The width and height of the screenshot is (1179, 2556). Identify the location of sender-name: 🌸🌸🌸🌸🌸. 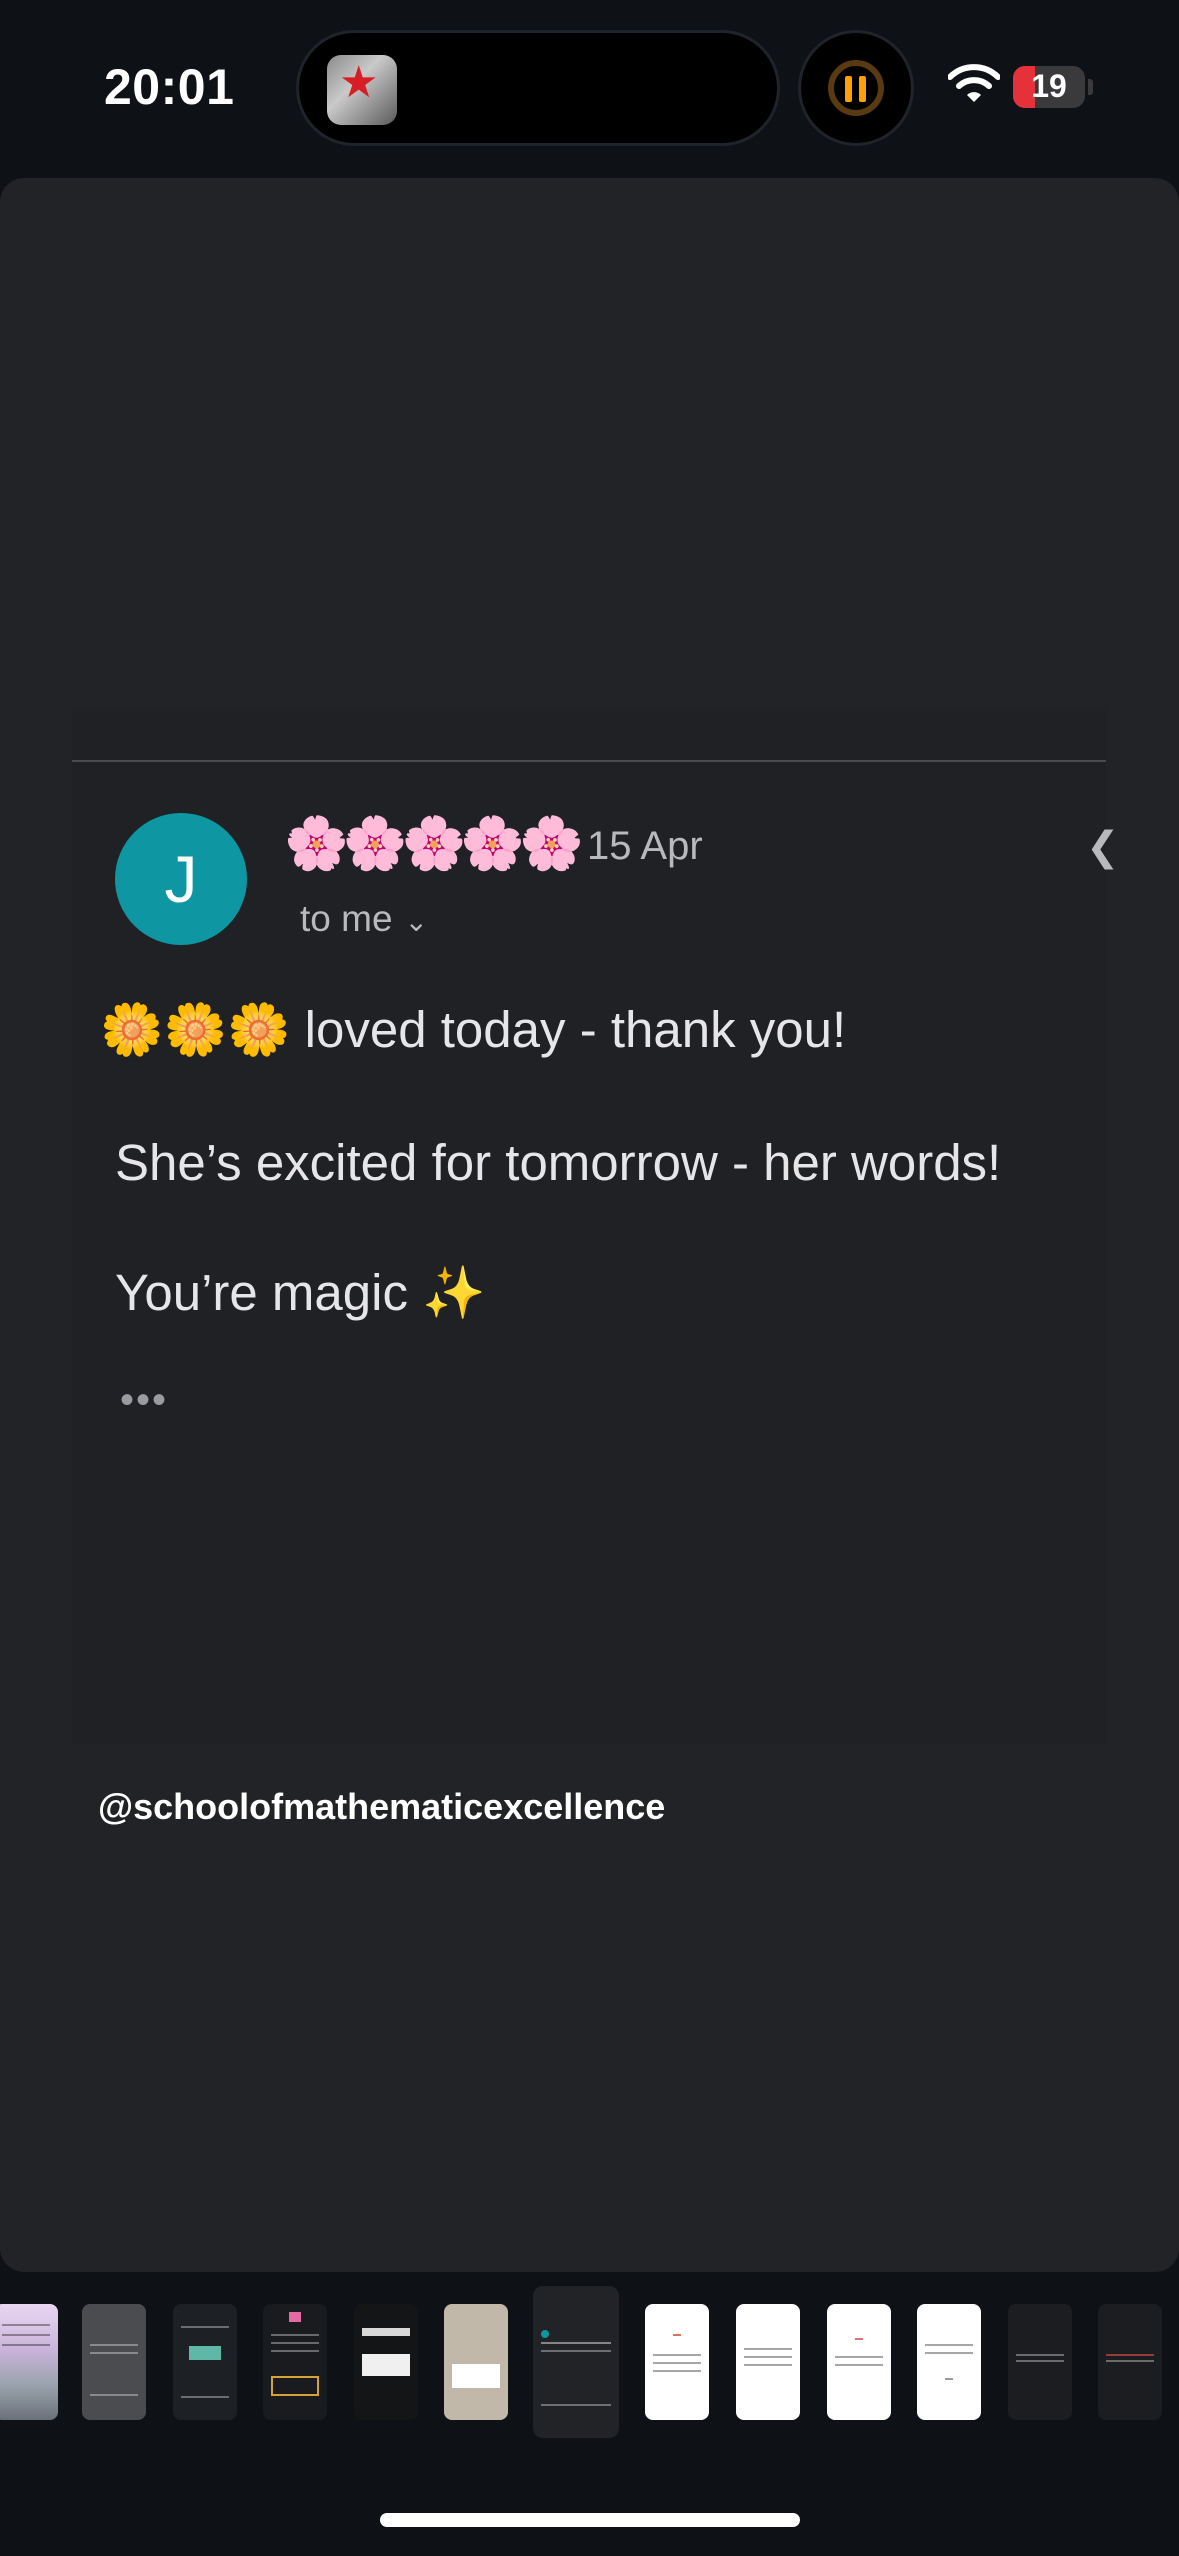
(434, 844).